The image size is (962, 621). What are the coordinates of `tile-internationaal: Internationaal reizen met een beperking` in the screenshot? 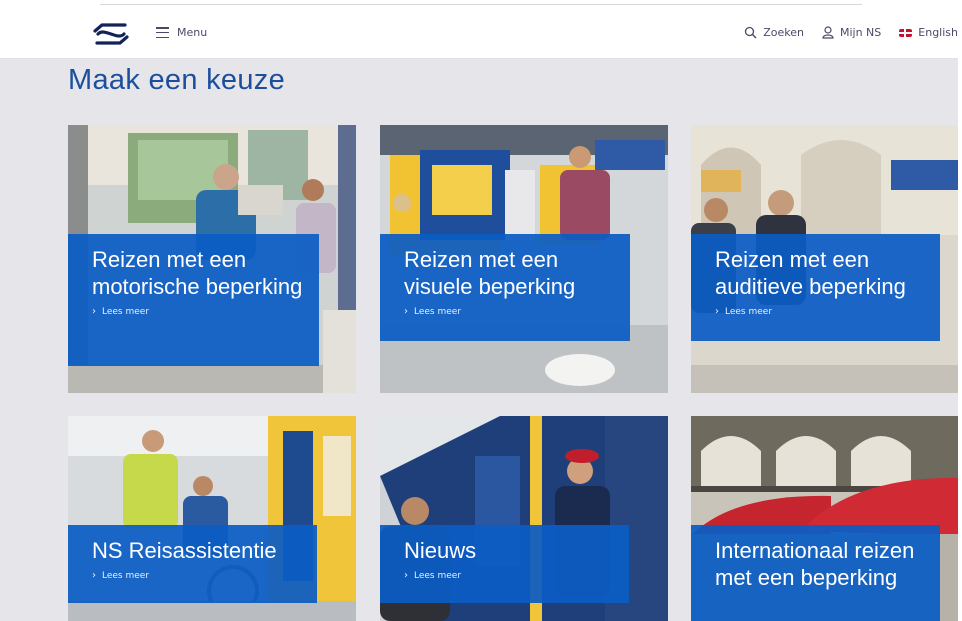 It's located at (826, 518).